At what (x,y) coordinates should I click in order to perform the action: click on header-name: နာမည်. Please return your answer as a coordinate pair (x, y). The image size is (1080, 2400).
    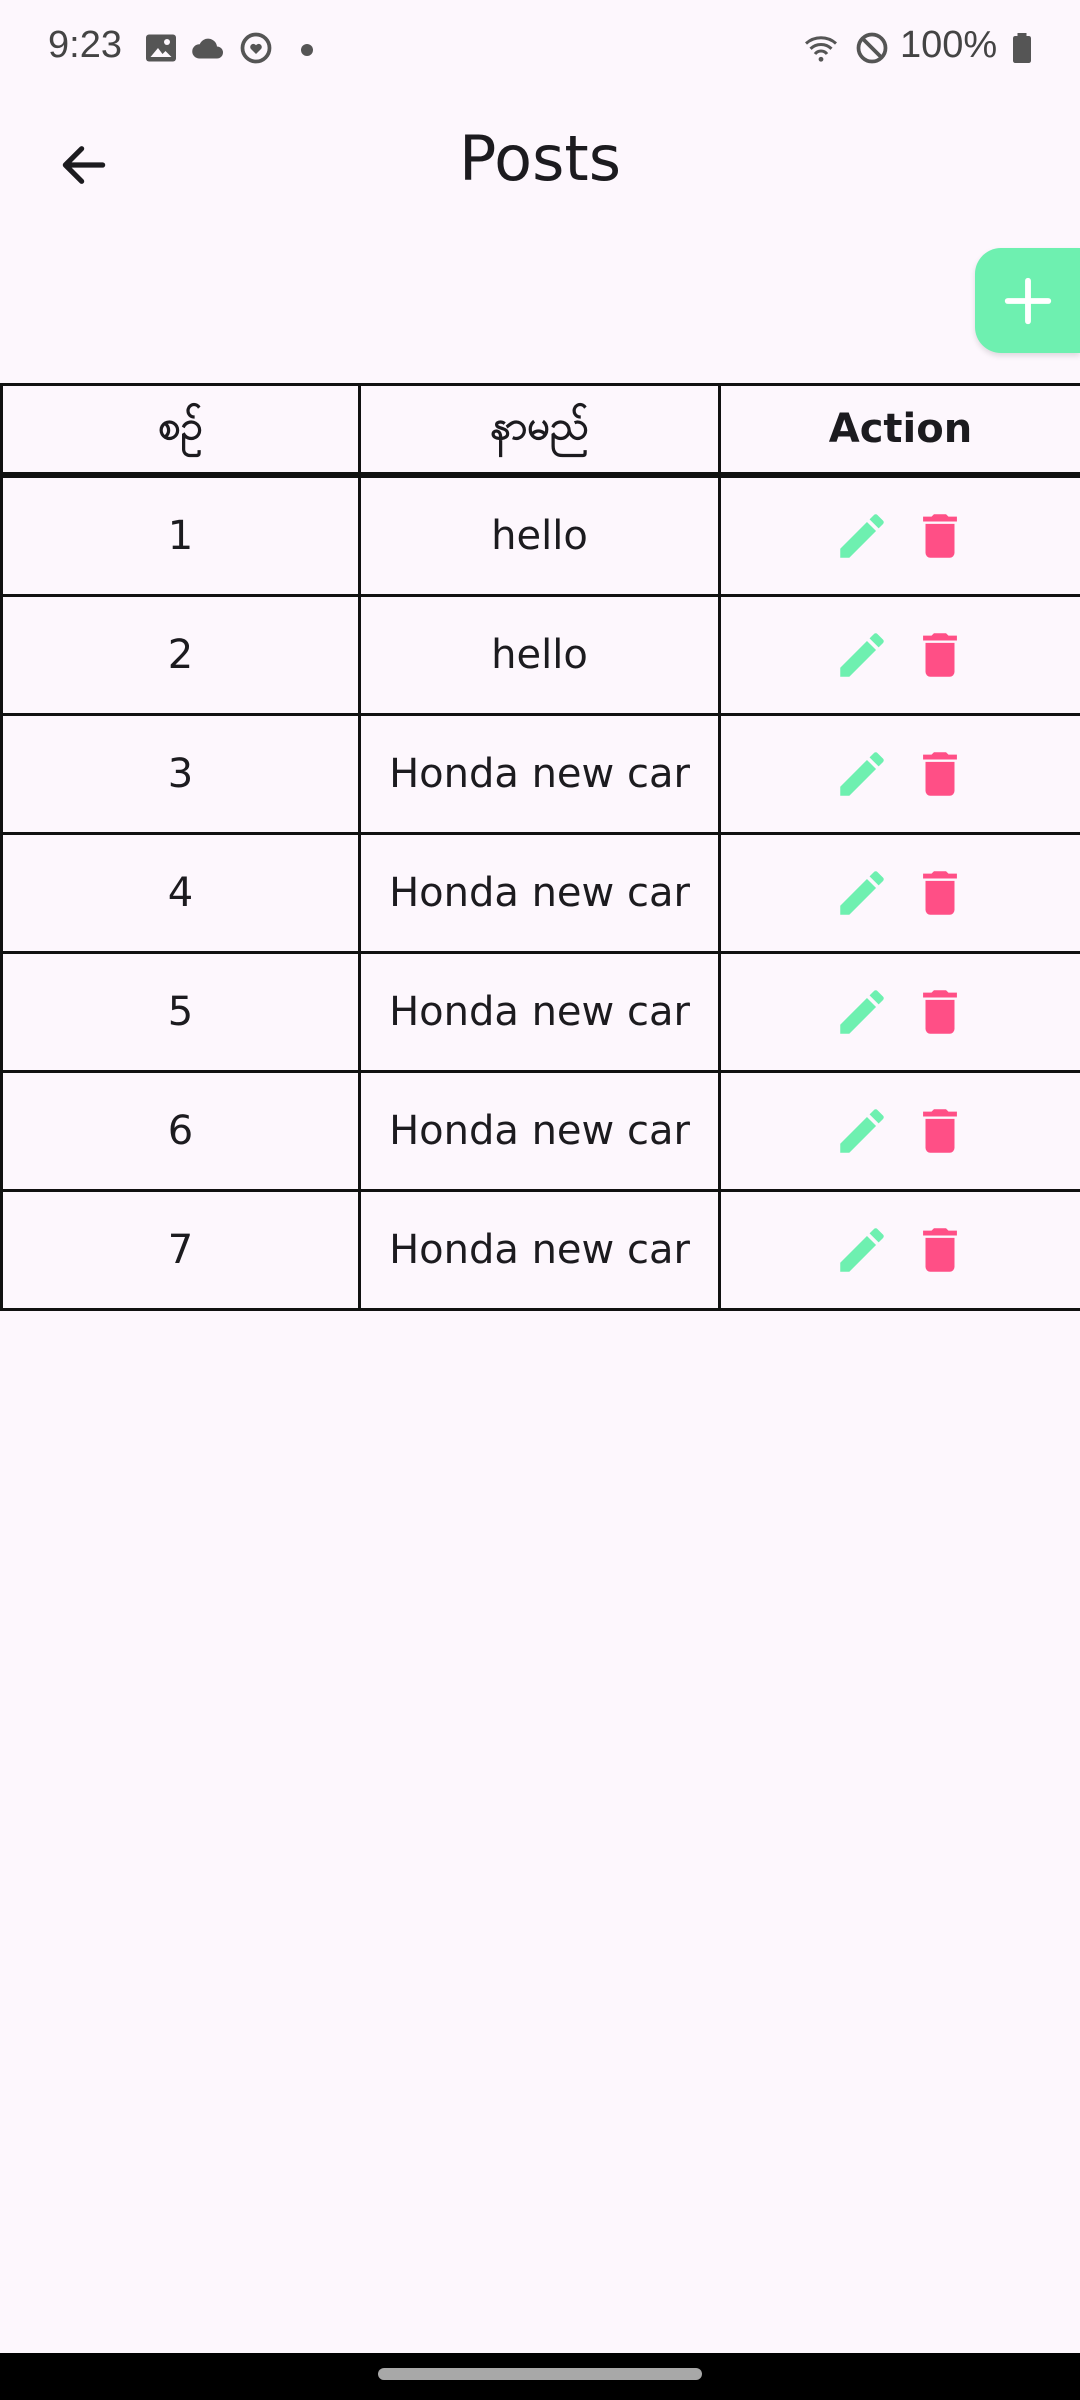
    Looking at the image, I should click on (539, 430).